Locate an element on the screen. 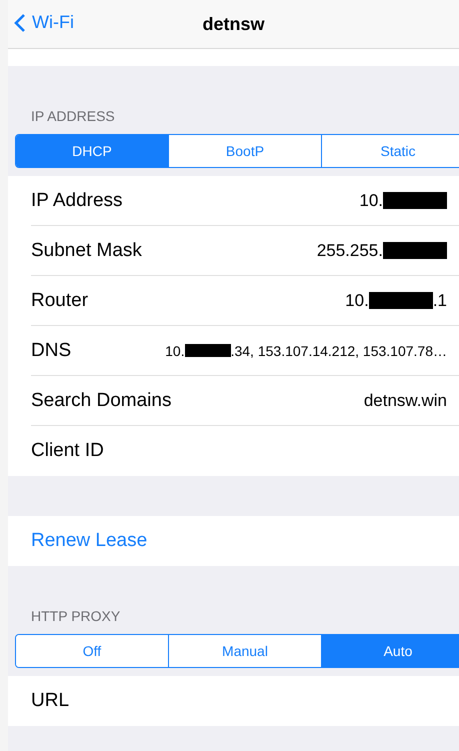 The width and height of the screenshot is (459, 751). section-header: IP ADDRESS is located at coordinates (73, 116).